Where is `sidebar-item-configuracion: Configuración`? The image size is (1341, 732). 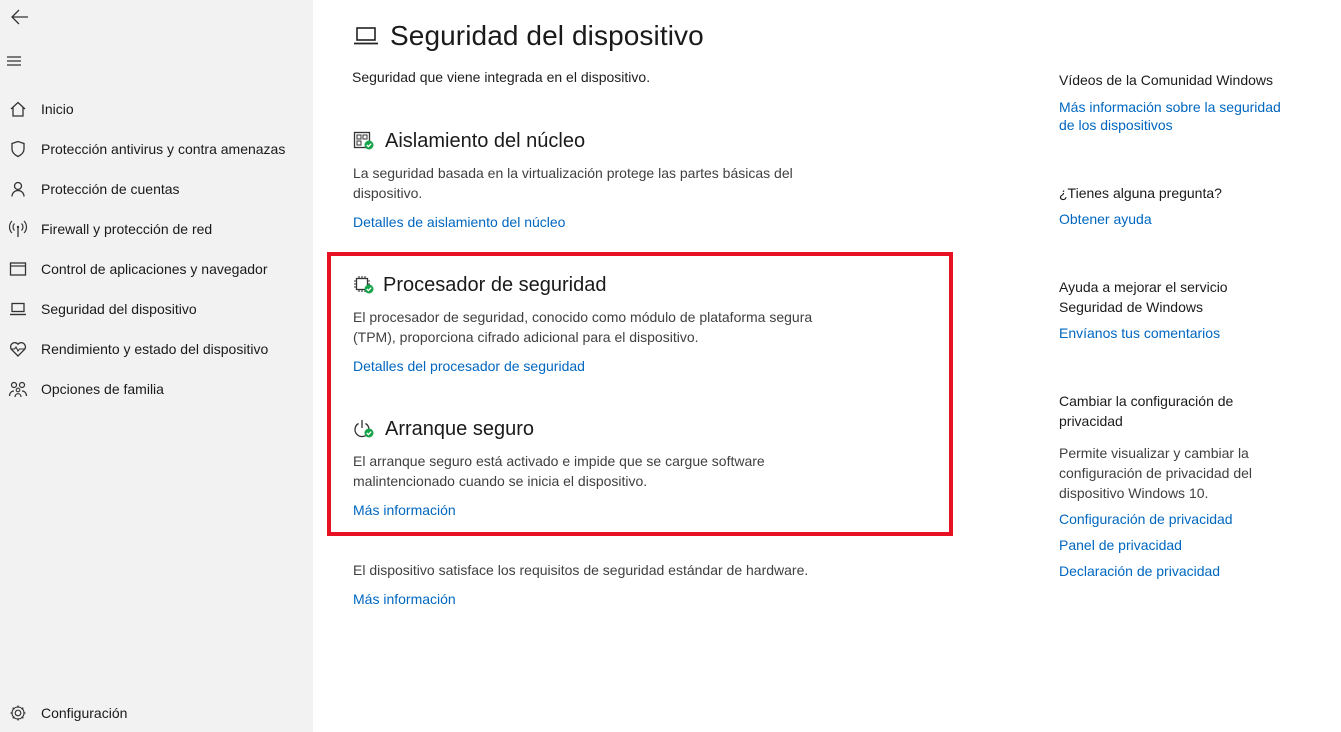 sidebar-item-configuracion: Configuración is located at coordinates (156, 713).